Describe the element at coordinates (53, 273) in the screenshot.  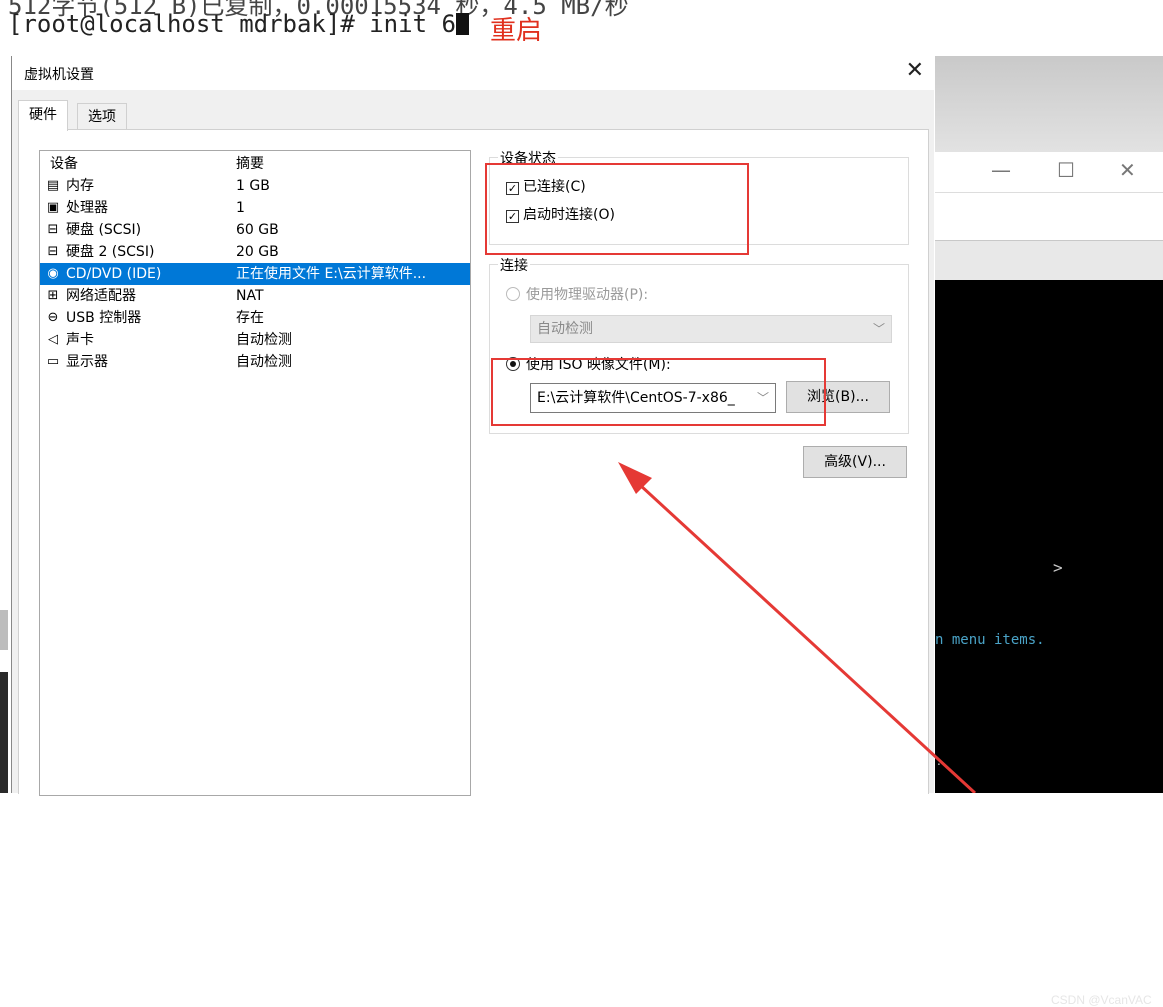
I see `cd-icon: ◉` at that location.